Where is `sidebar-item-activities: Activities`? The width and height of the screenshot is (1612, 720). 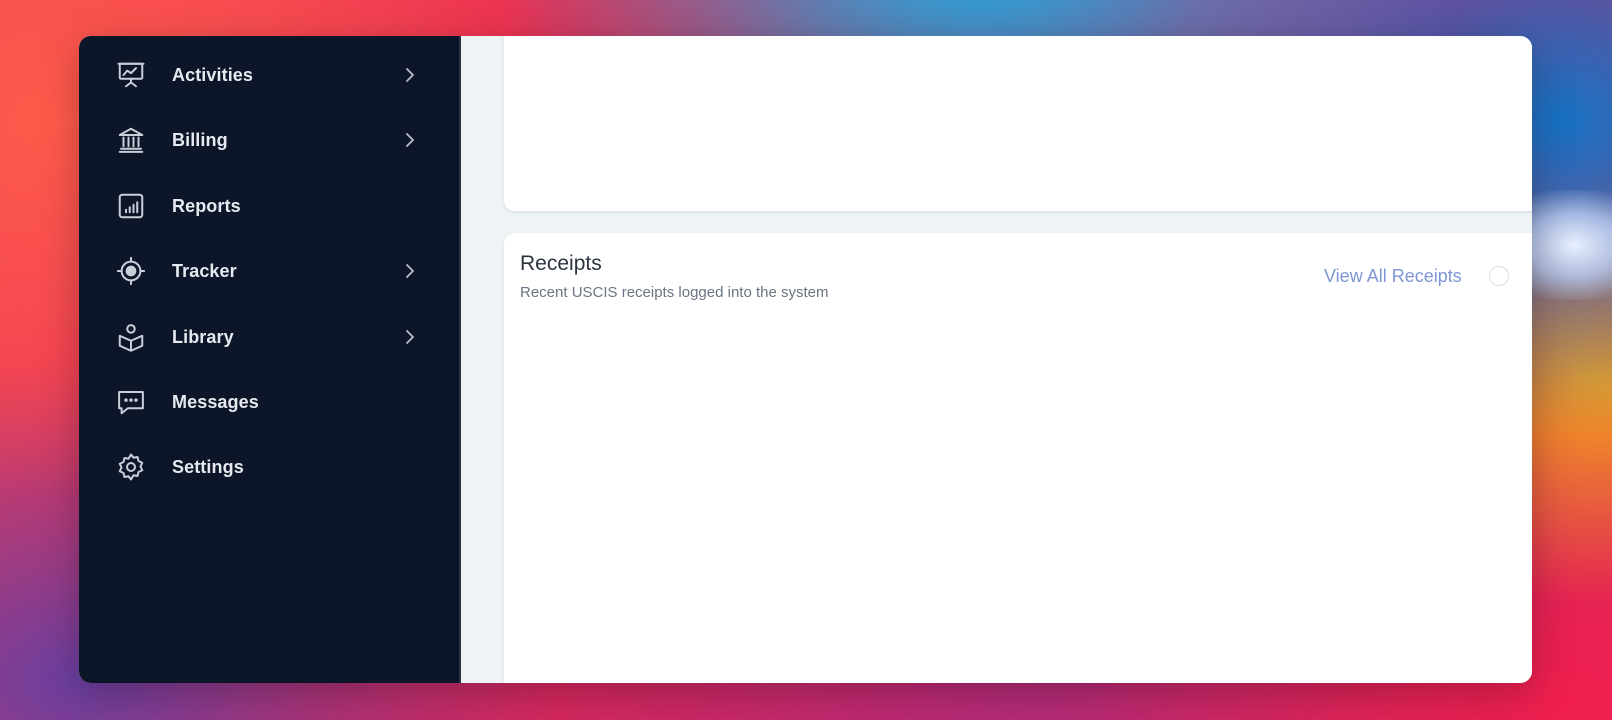 sidebar-item-activities: Activities is located at coordinates (269, 75).